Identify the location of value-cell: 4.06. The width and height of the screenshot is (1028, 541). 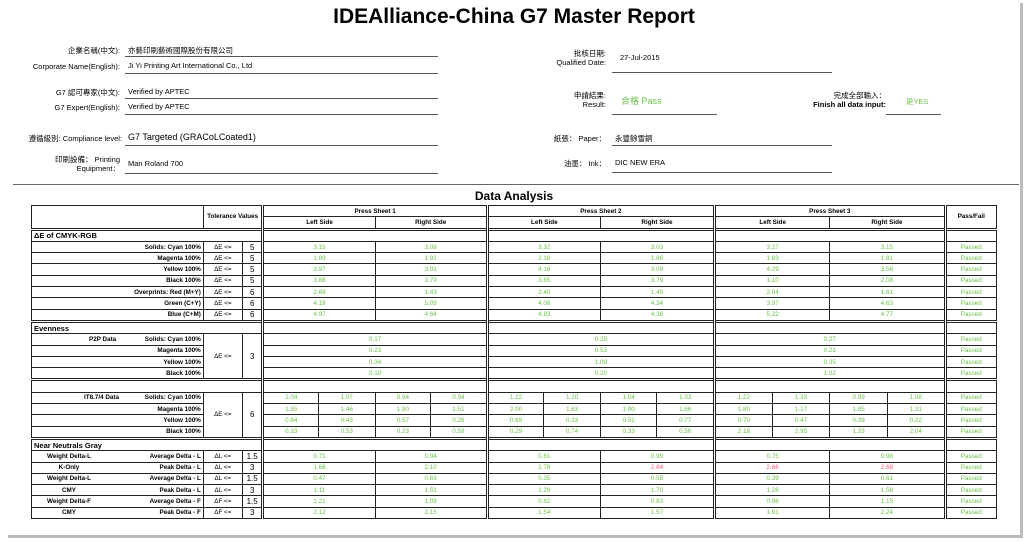
(543, 303).